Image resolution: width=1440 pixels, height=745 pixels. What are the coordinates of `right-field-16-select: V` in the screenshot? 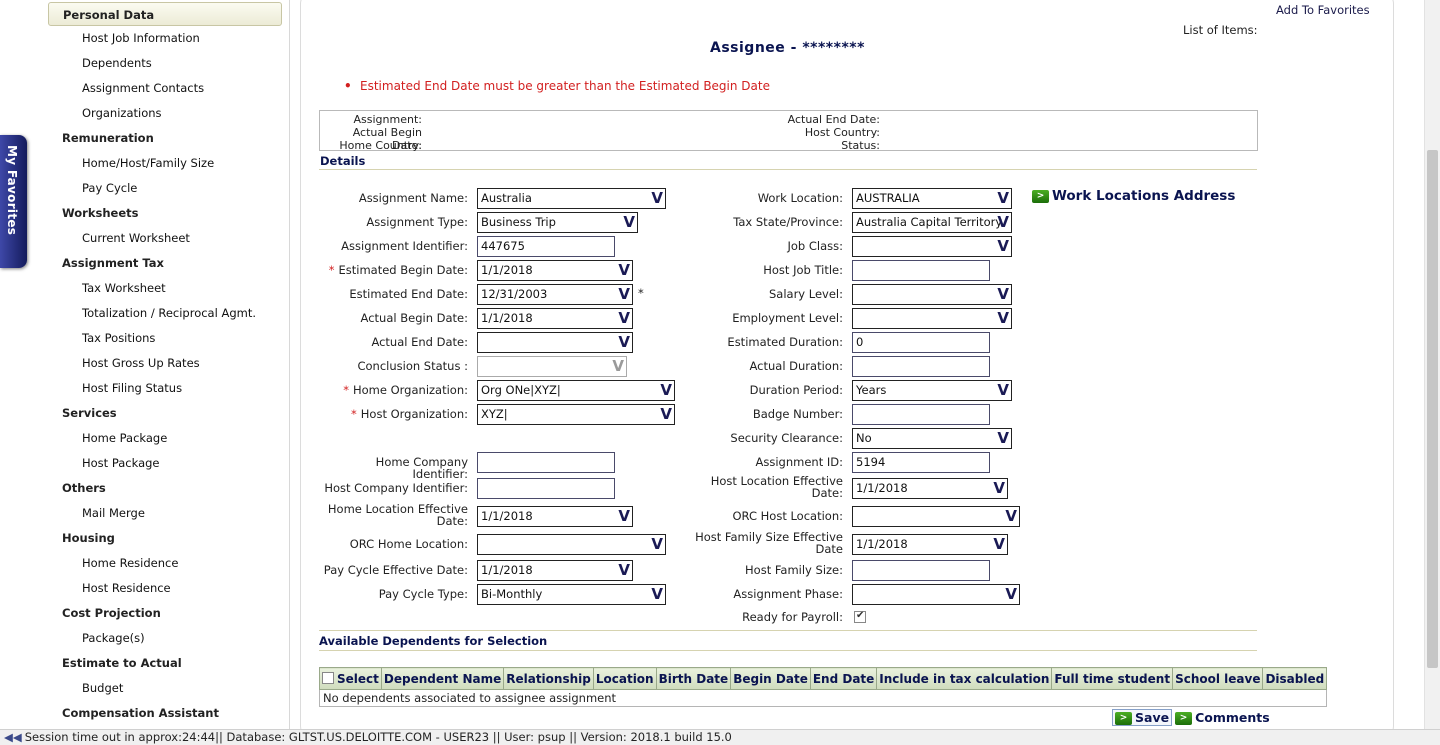 It's located at (936, 594).